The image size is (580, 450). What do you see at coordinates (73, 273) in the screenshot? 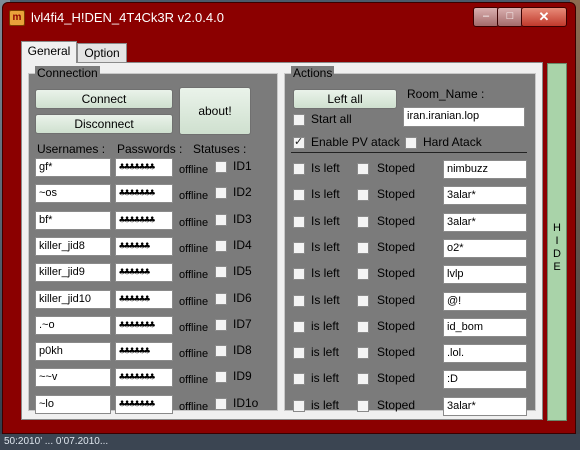
I see `username-field: killer_jid9` at bounding box center [73, 273].